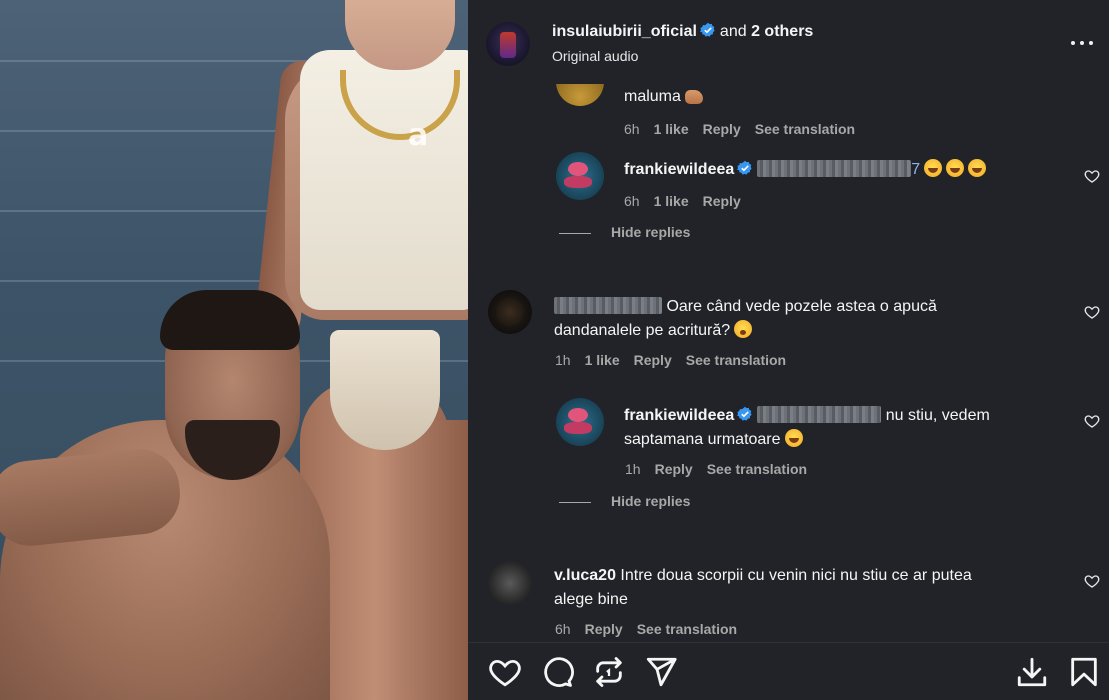 The image size is (1109, 700). Describe the element at coordinates (557, 672) in the screenshot. I see `comment-icon` at that location.